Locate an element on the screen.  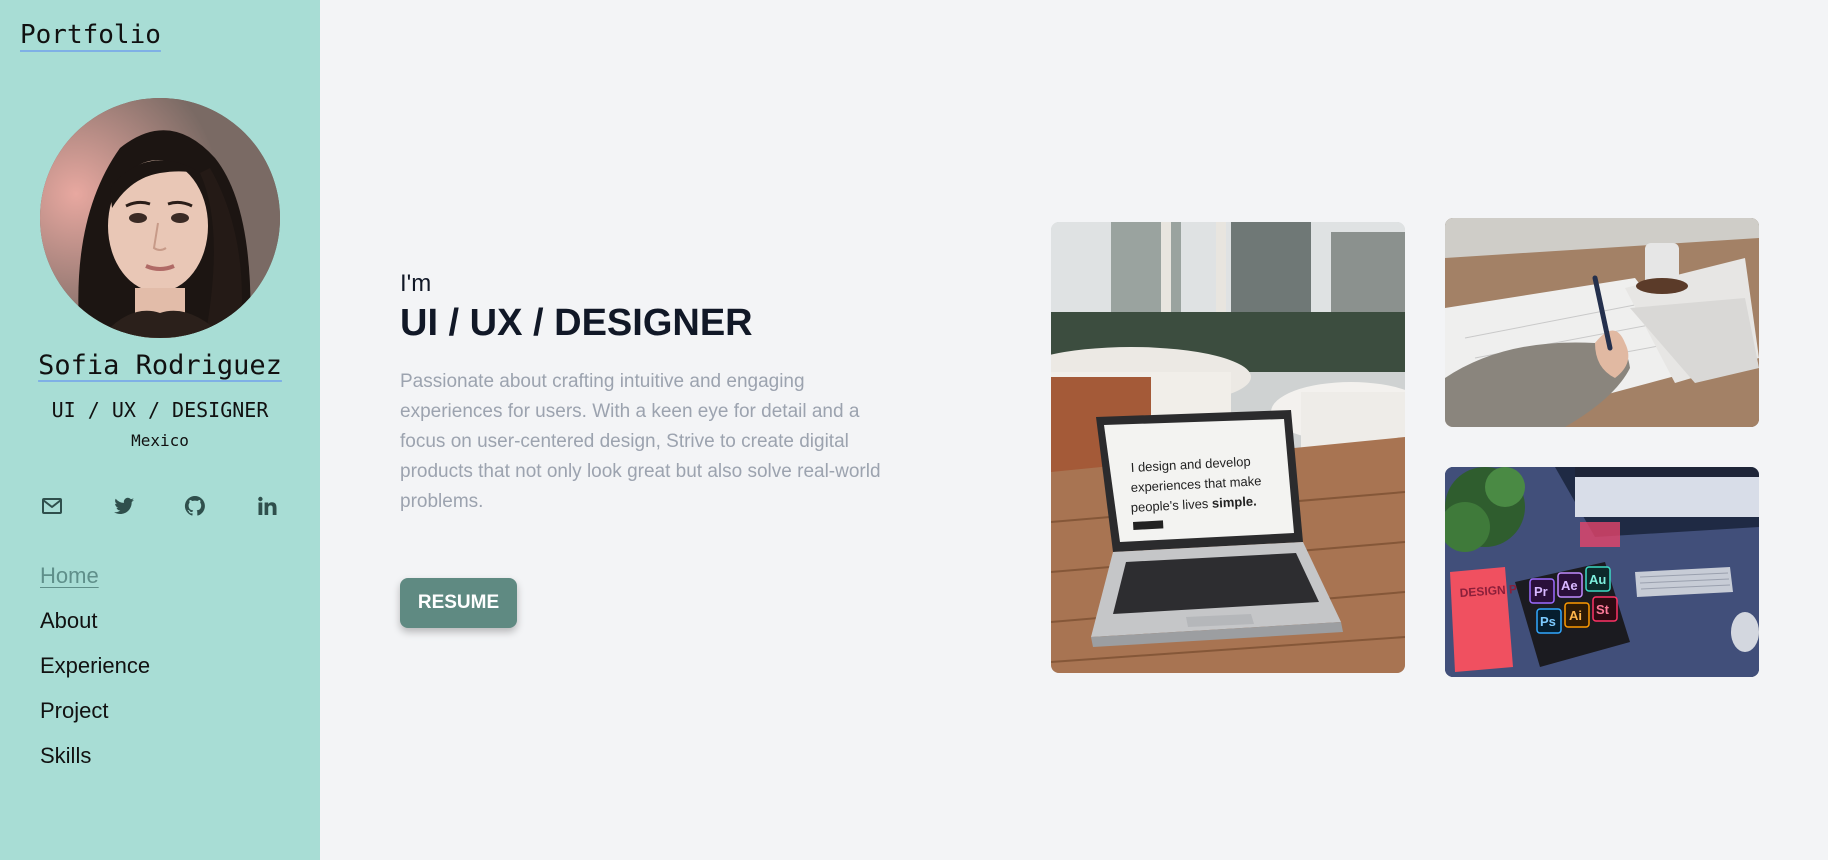
mail-icon is located at coordinates (52, 506).